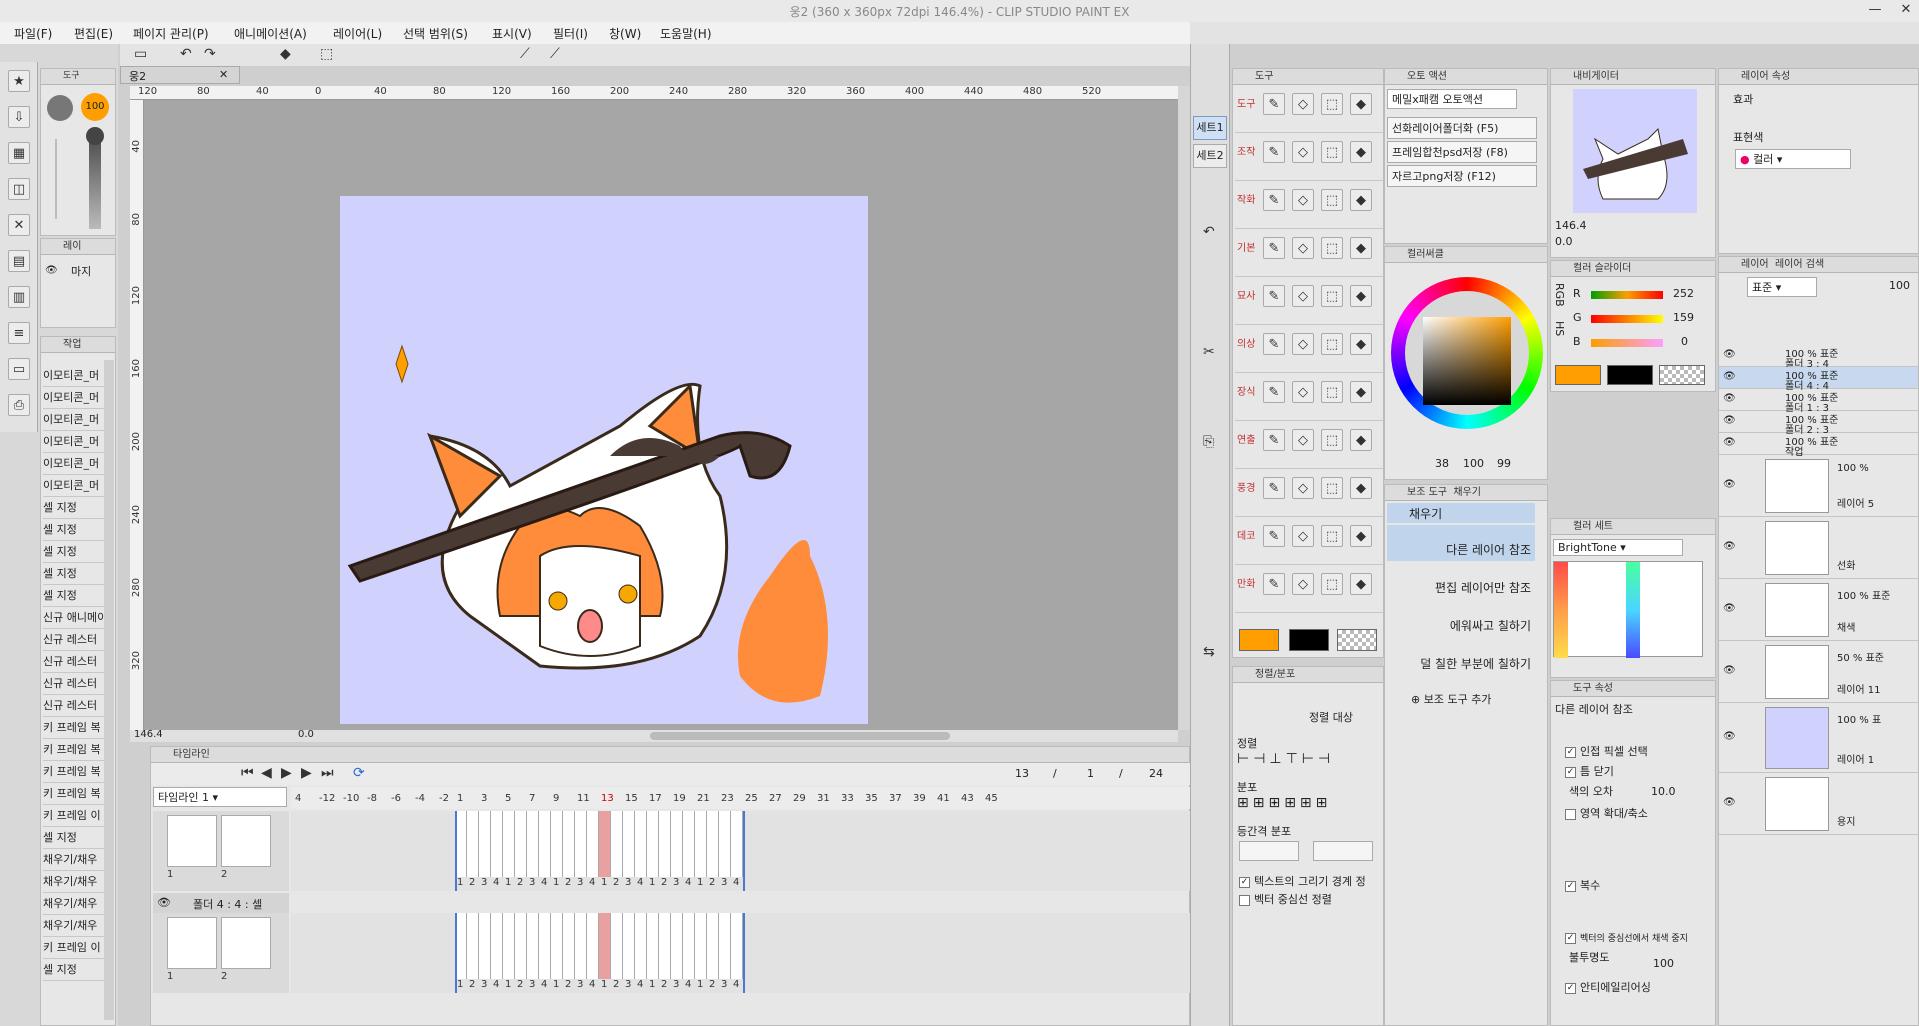  I want to click on track2-frames: 123412341234123412341234, so click(741, 953).